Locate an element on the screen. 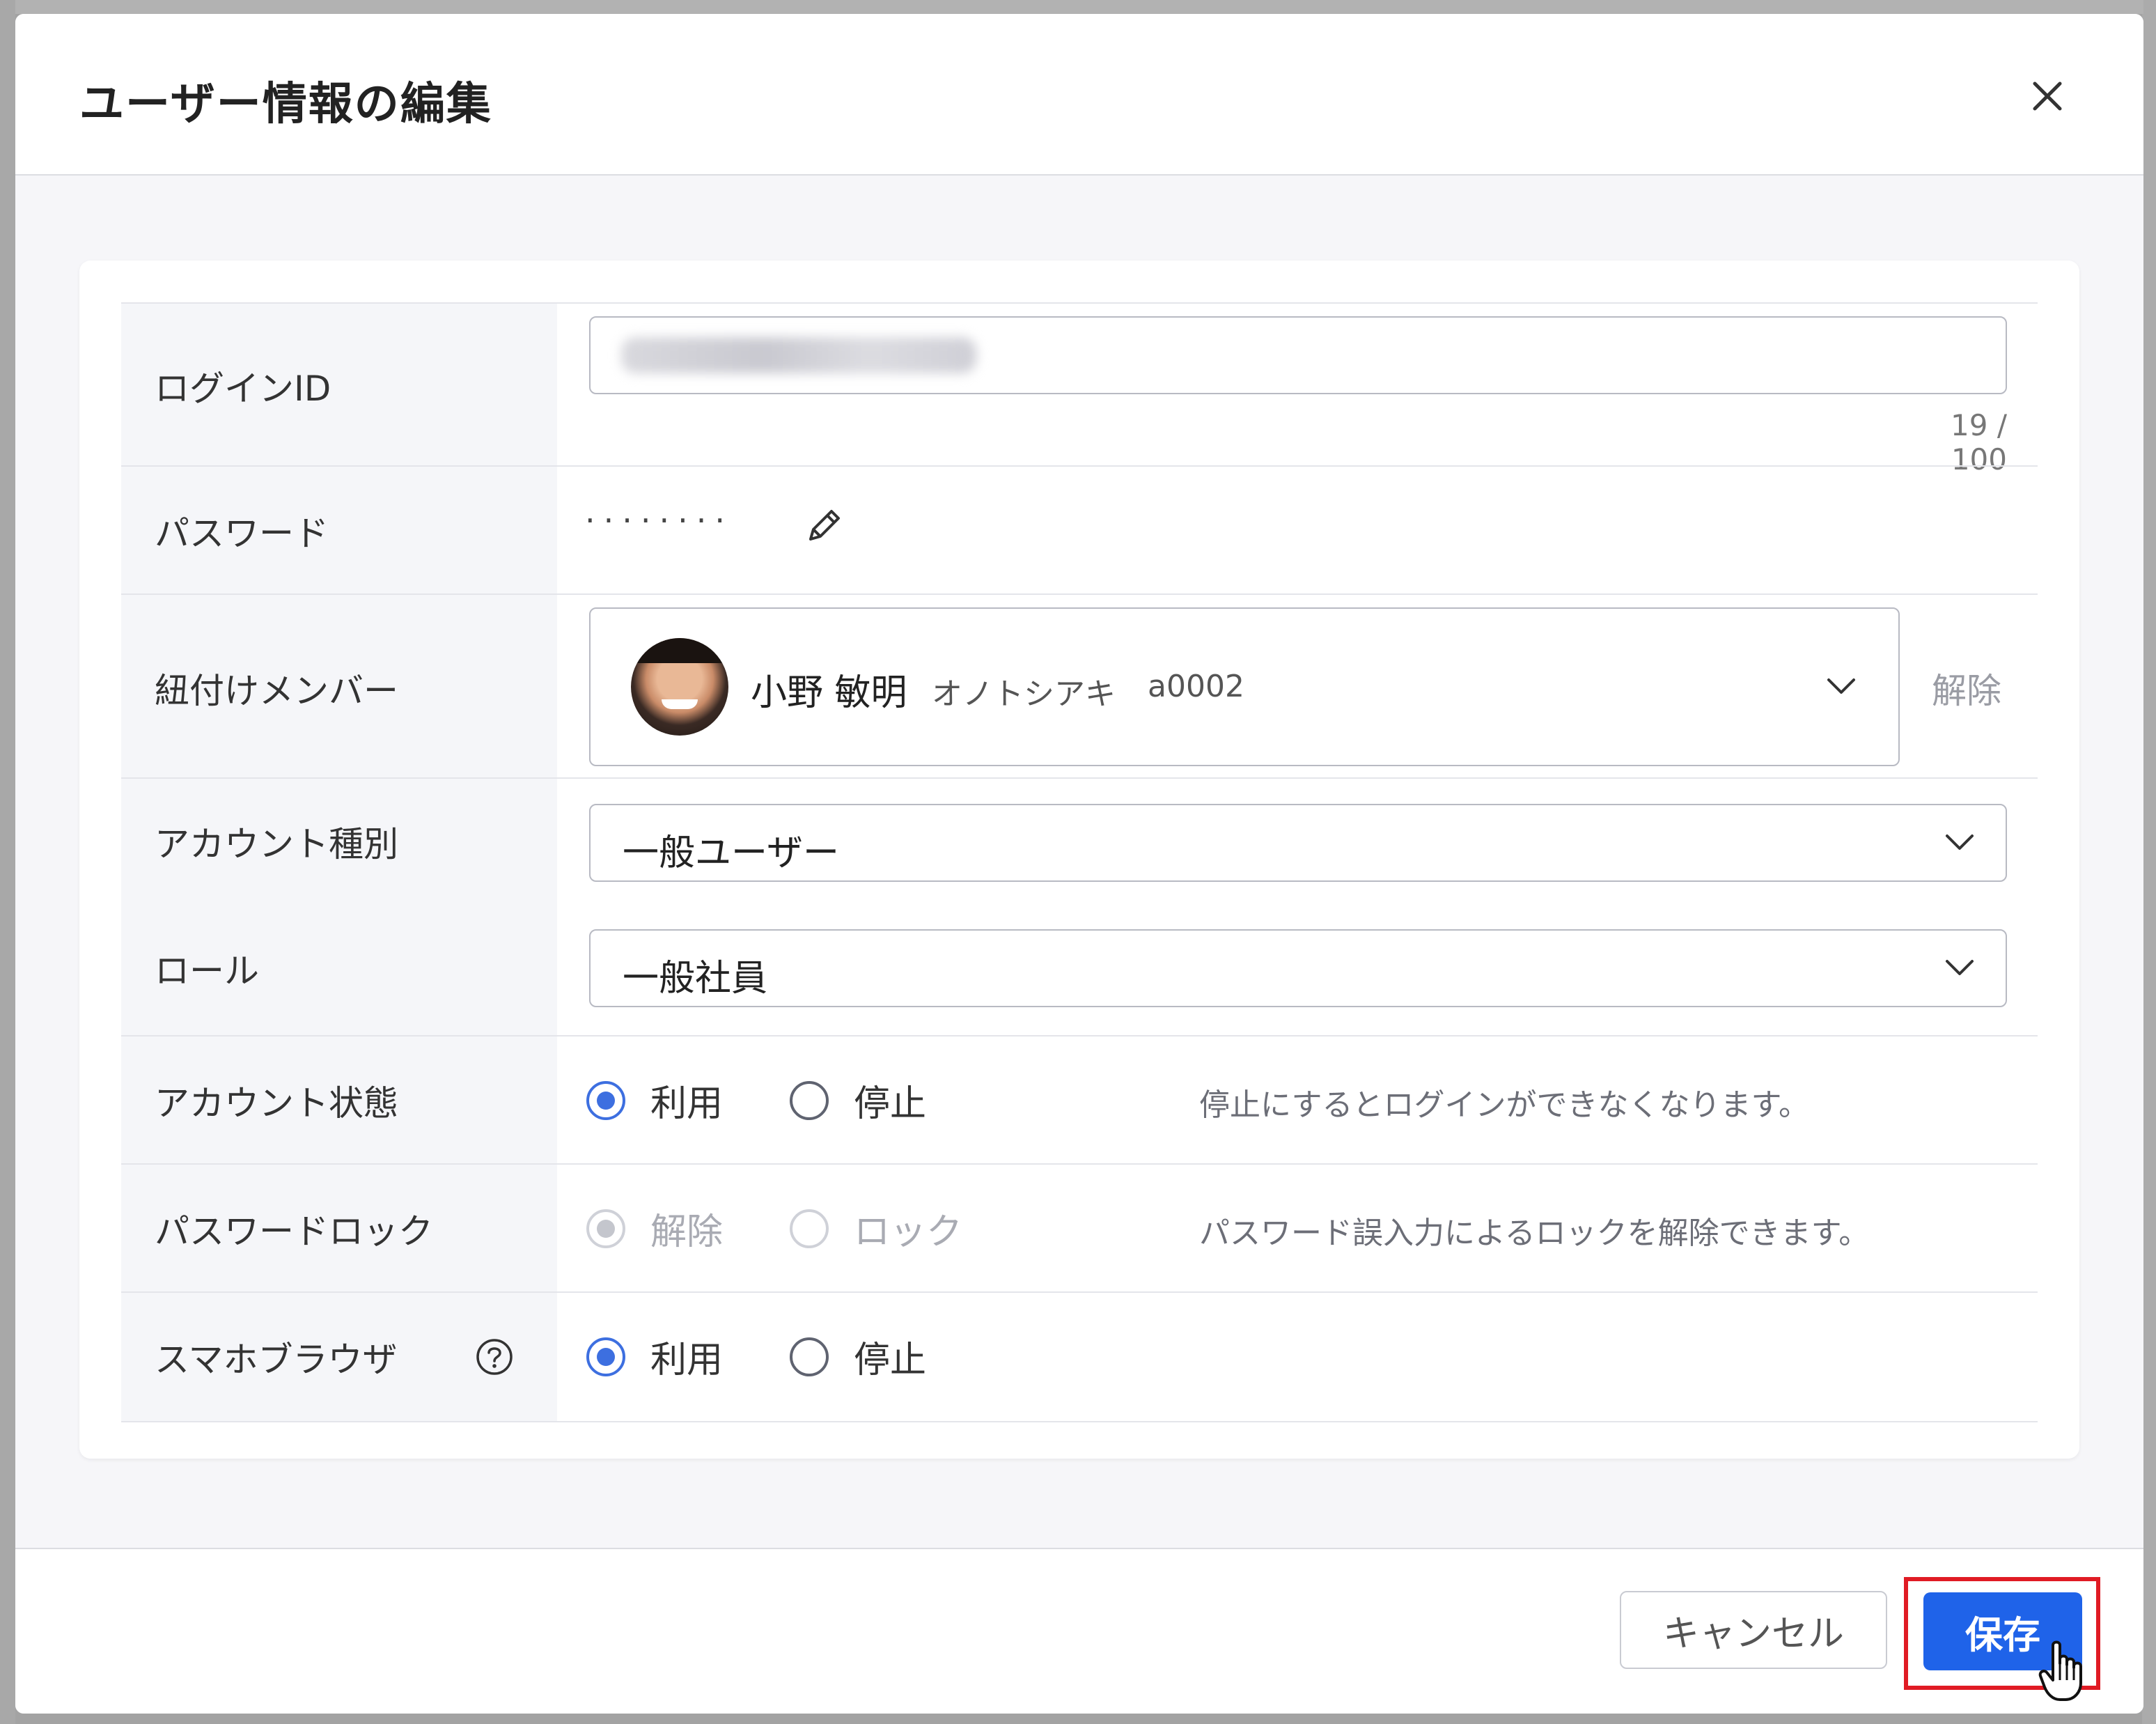 This screenshot has width=2156, height=1724. row-member: 紐付けメンバー 小野 敏明 オノトシアキ a0002 解除 is located at coordinates (1079, 686).